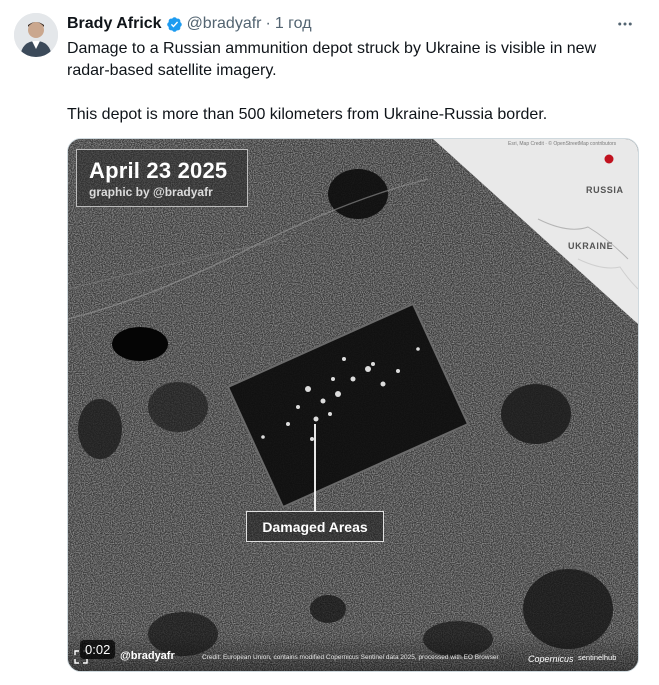 The width and height of the screenshot is (659, 685). What do you see at coordinates (151, 192) in the screenshot?
I see `date-subtitle: graphic by @bradyafr` at bounding box center [151, 192].